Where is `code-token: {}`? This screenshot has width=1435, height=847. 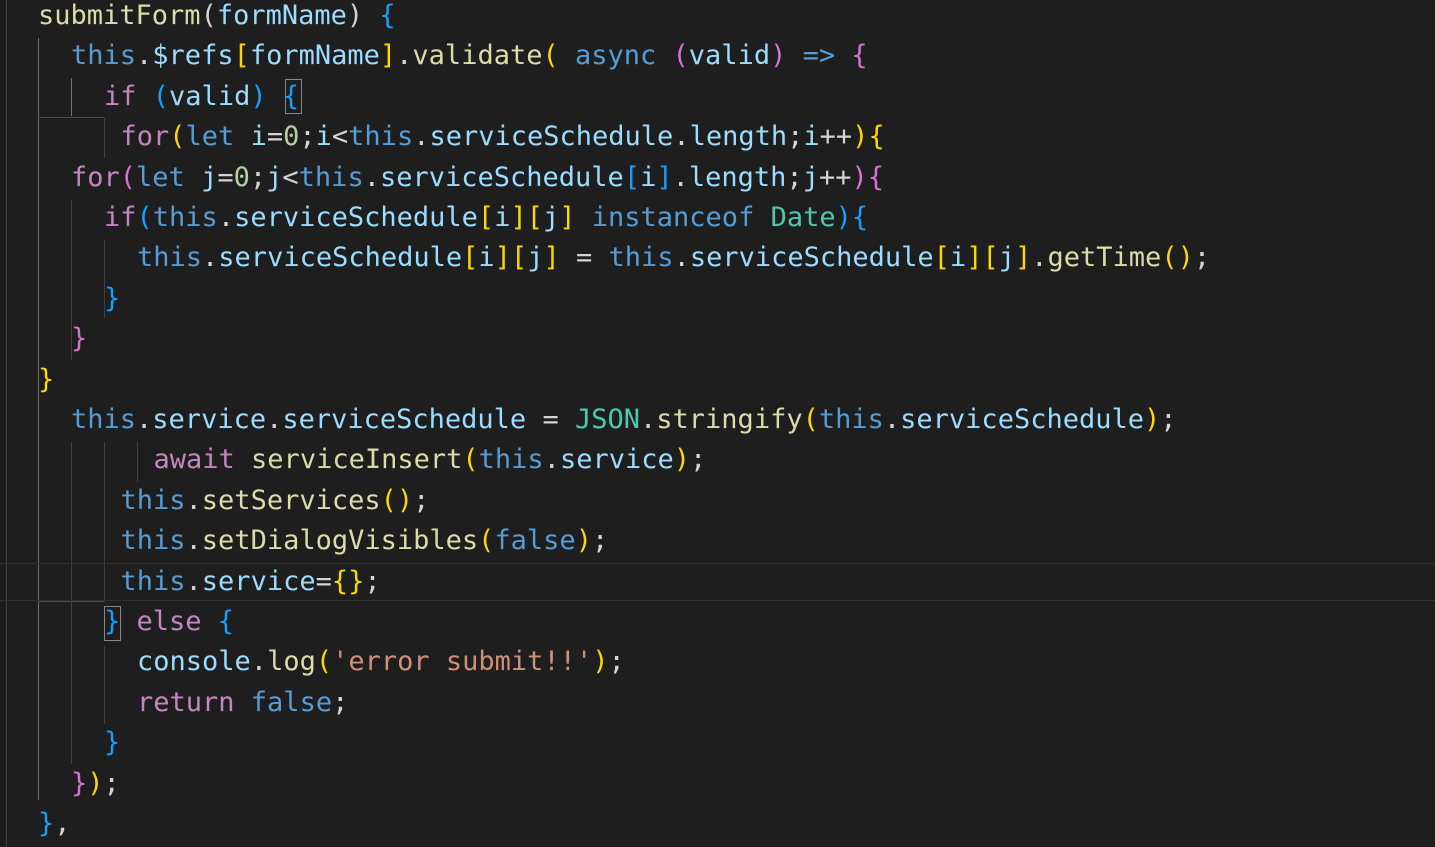
code-token: {} is located at coordinates (348, 581).